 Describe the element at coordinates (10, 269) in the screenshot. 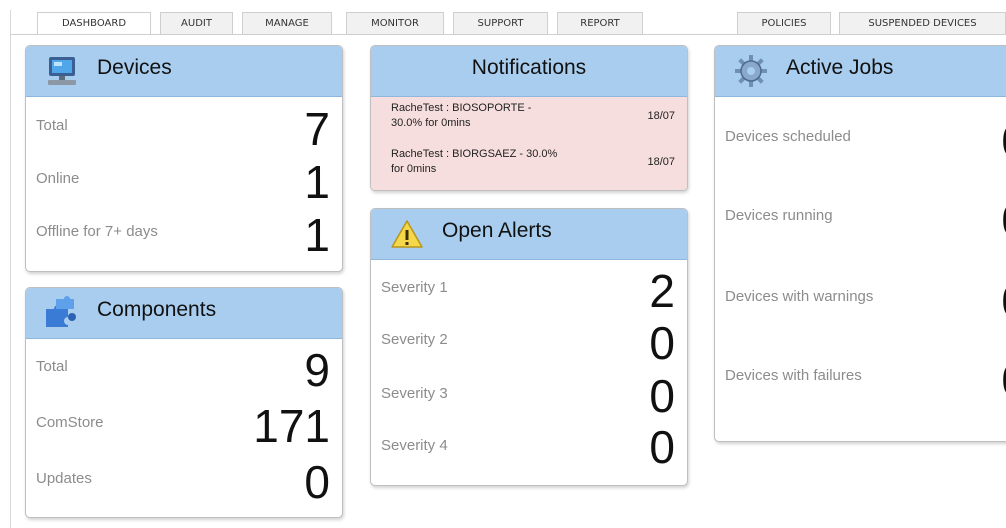

I see `page-frame` at that location.